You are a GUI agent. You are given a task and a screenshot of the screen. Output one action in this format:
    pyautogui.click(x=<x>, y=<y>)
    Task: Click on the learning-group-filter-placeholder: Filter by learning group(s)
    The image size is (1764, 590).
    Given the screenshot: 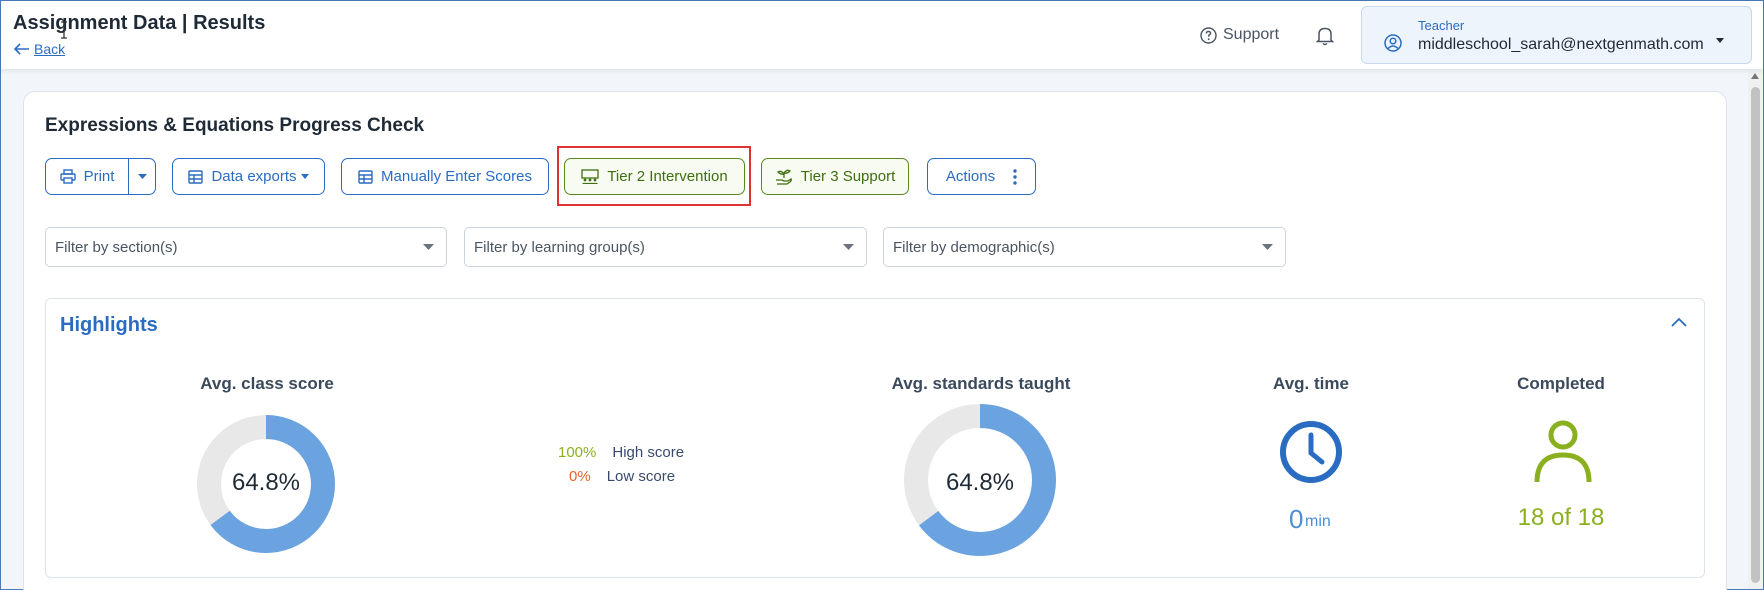 What is the action you would take?
    pyautogui.click(x=559, y=247)
    